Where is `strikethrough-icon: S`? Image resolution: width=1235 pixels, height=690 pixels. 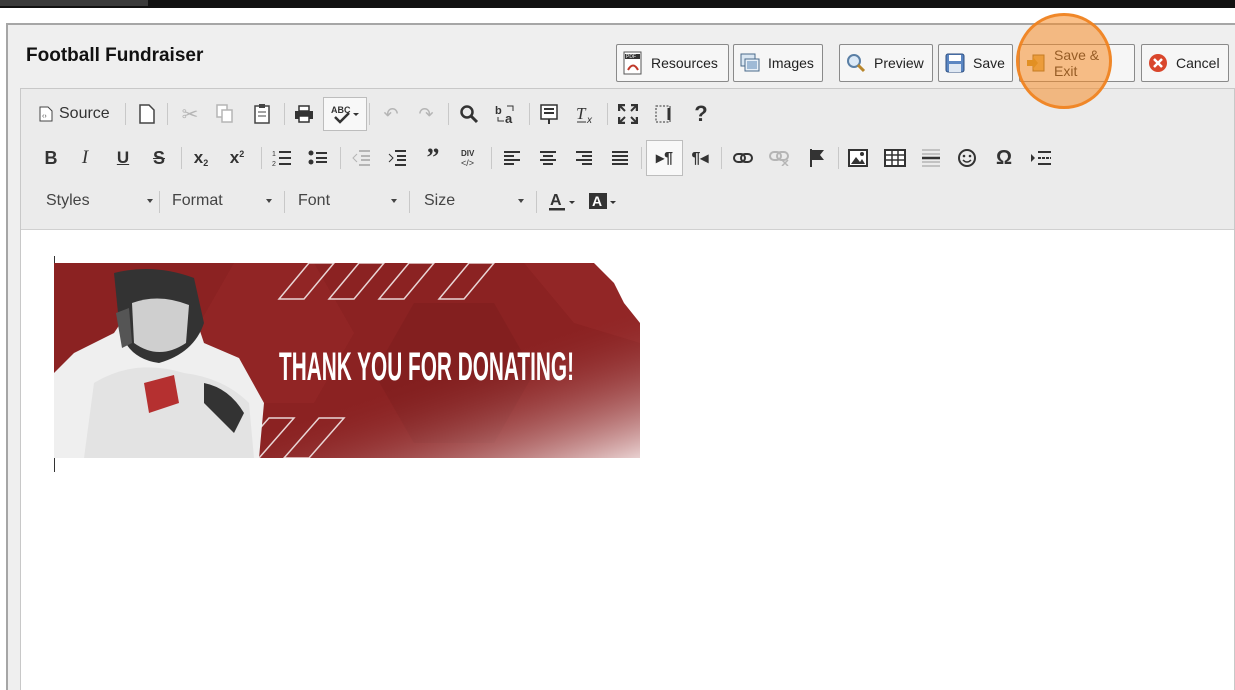
strikethrough-icon: S is located at coordinates (159, 158).